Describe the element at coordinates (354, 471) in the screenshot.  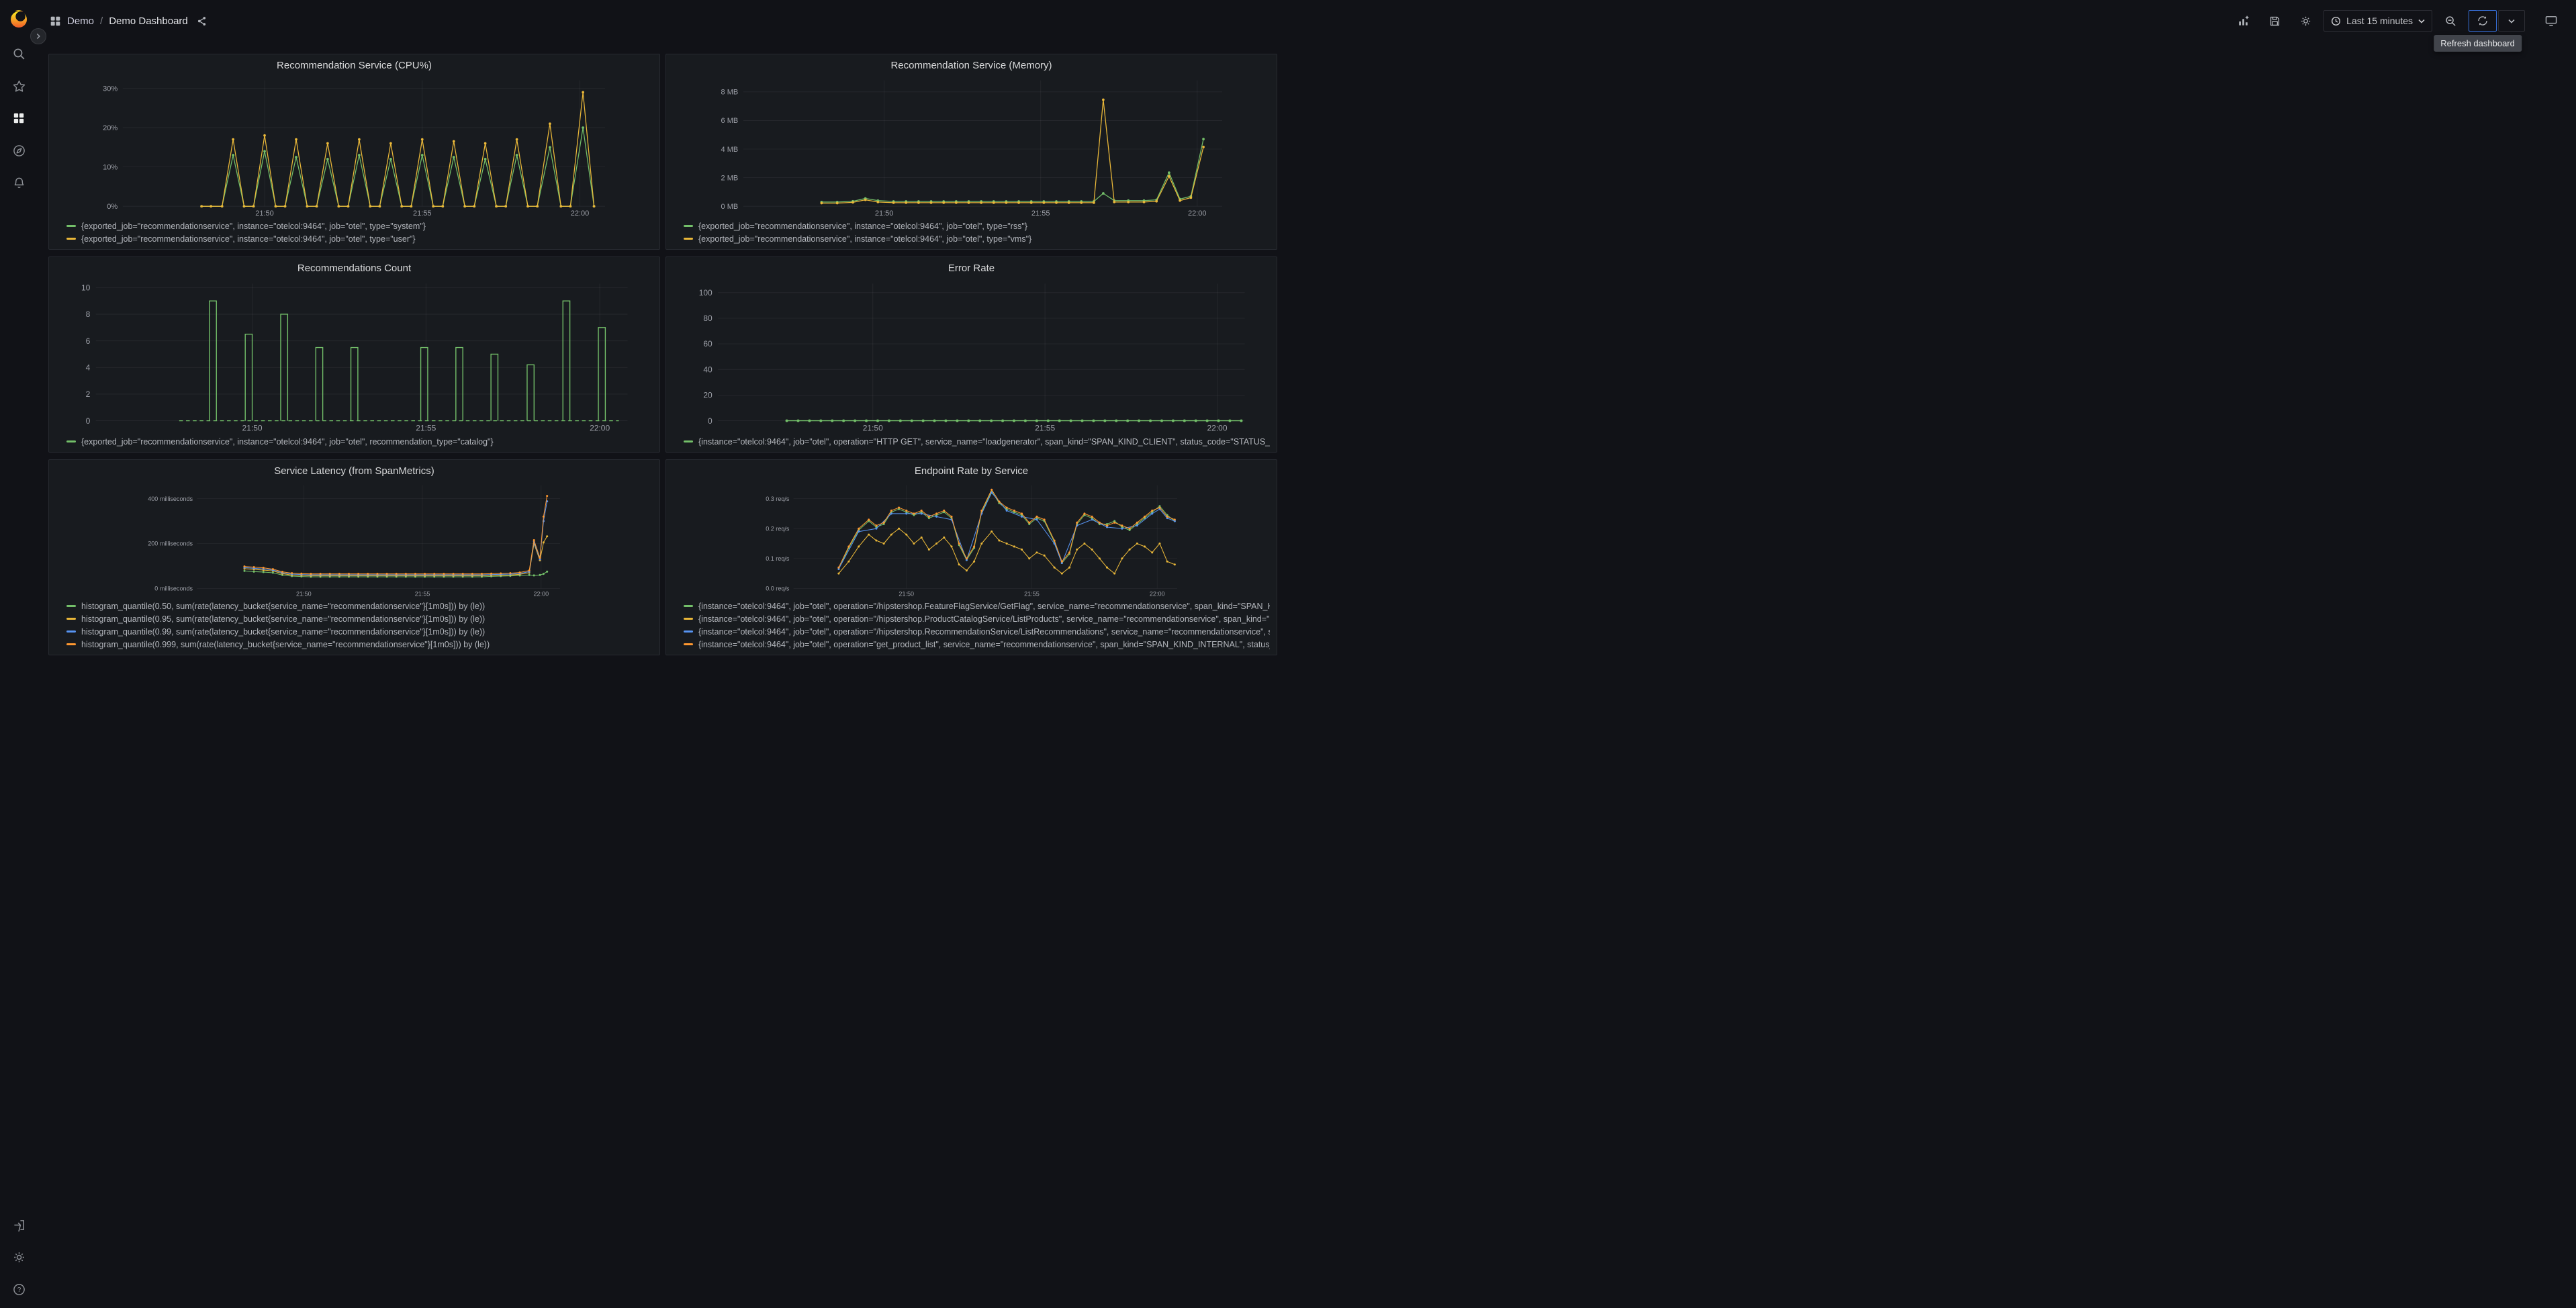
I see `panel-header: Service Latency (from SpanMetrics)` at that location.